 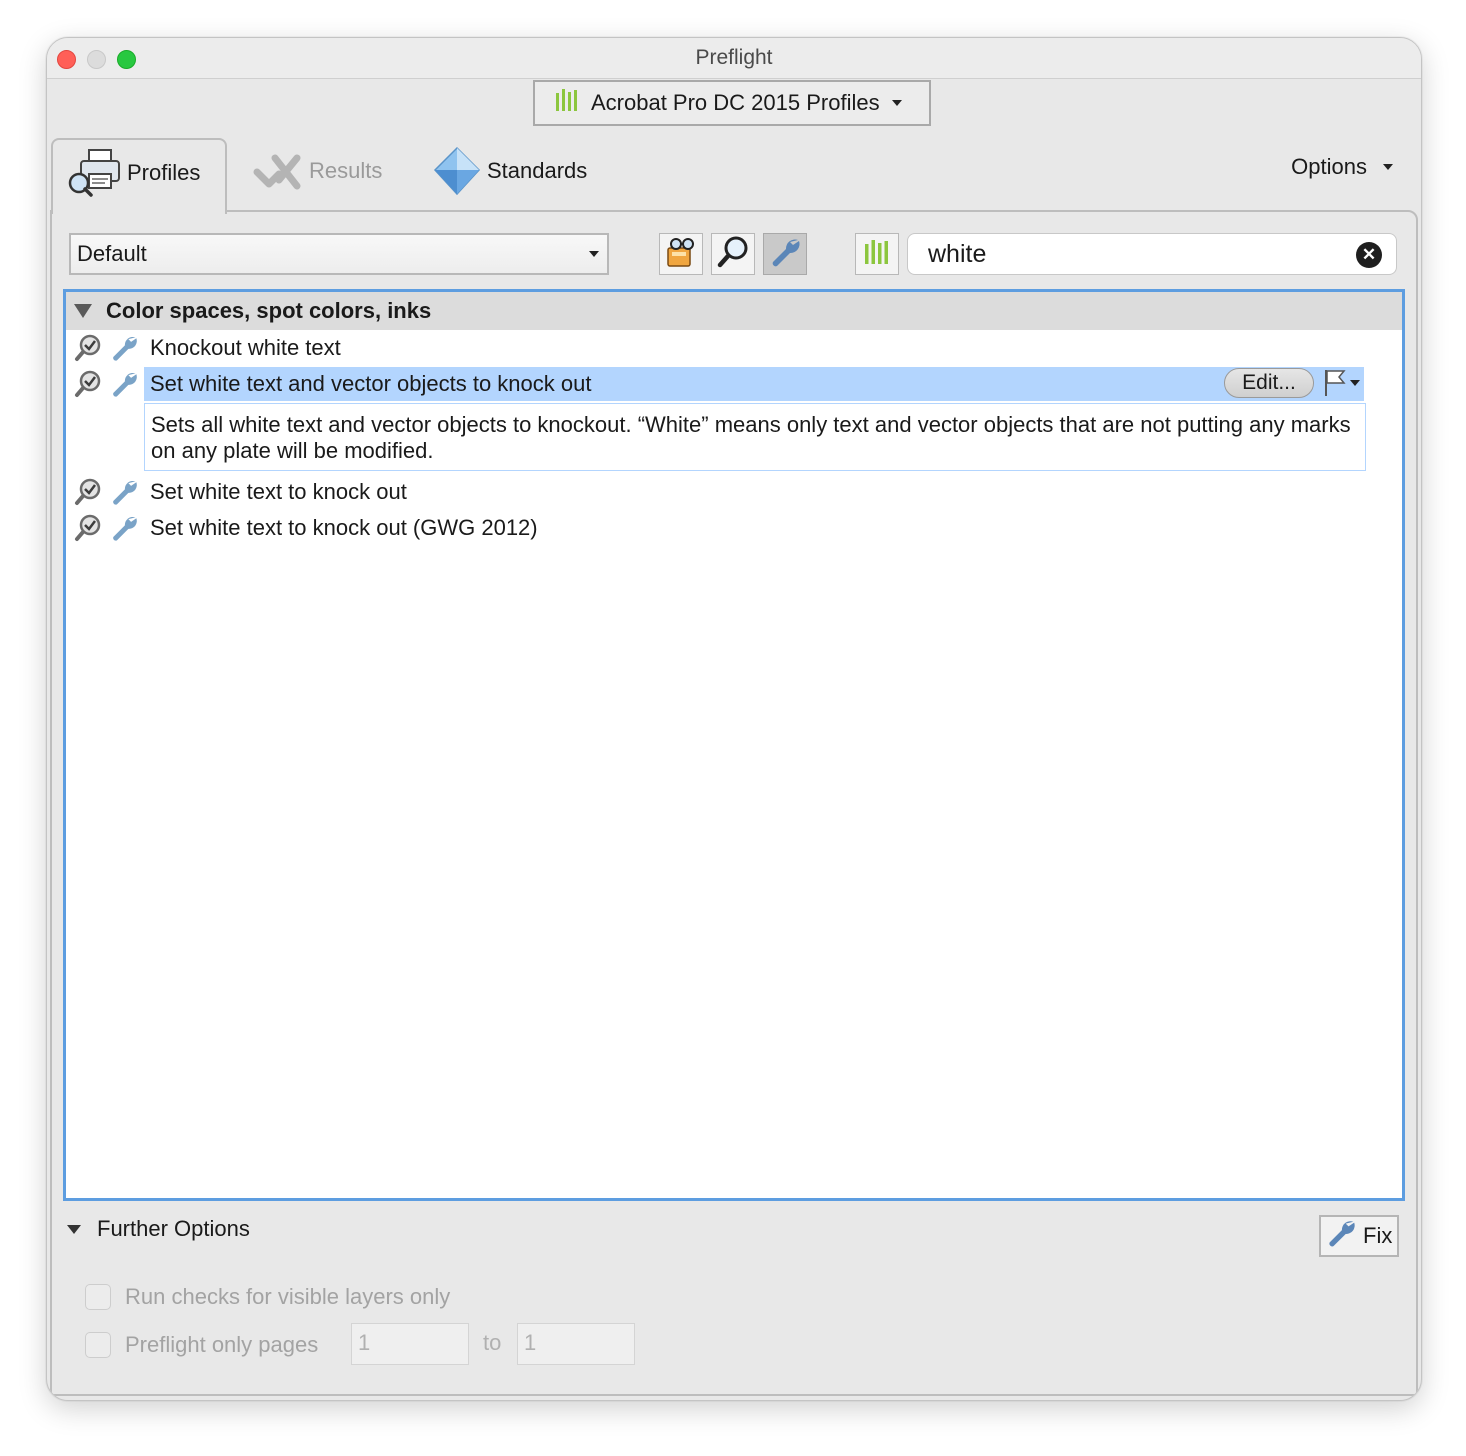 What do you see at coordinates (94, 175) in the screenshot?
I see `printer-magnifier-icon` at bounding box center [94, 175].